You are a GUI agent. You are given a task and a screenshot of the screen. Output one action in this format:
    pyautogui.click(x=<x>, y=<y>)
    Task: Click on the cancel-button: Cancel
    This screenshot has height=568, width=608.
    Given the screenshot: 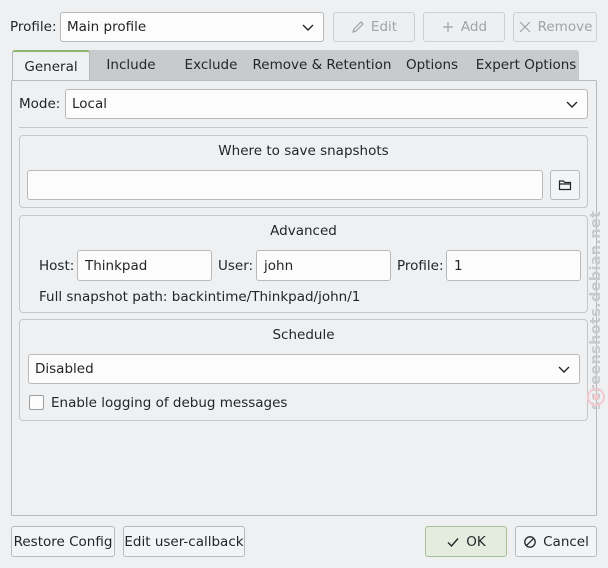 What is the action you would take?
    pyautogui.click(x=556, y=541)
    